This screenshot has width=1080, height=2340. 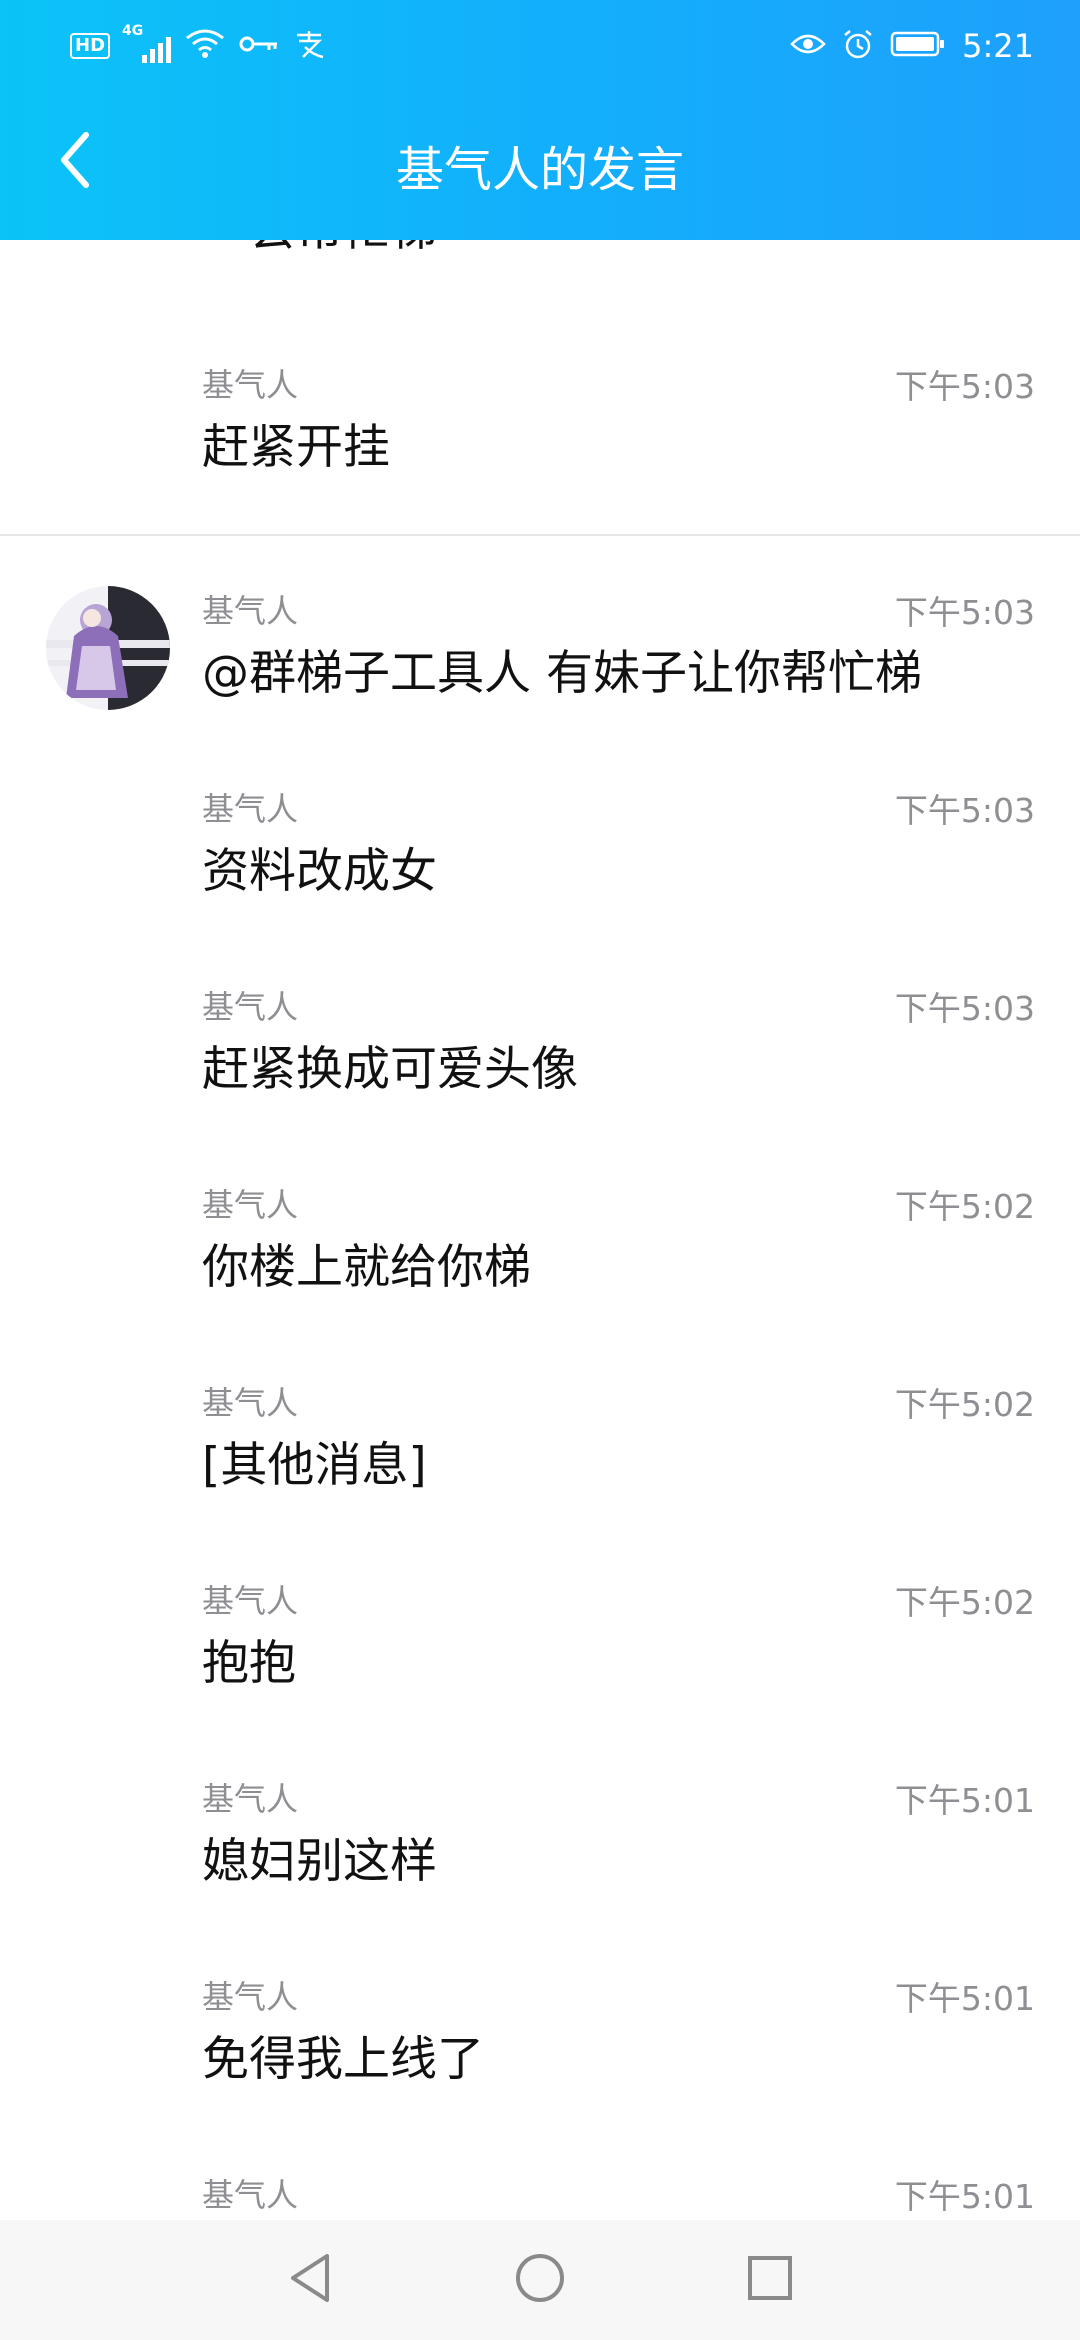 What do you see at coordinates (540, 2195) in the screenshot?
I see `list-item: 基气人 下午5:01` at bounding box center [540, 2195].